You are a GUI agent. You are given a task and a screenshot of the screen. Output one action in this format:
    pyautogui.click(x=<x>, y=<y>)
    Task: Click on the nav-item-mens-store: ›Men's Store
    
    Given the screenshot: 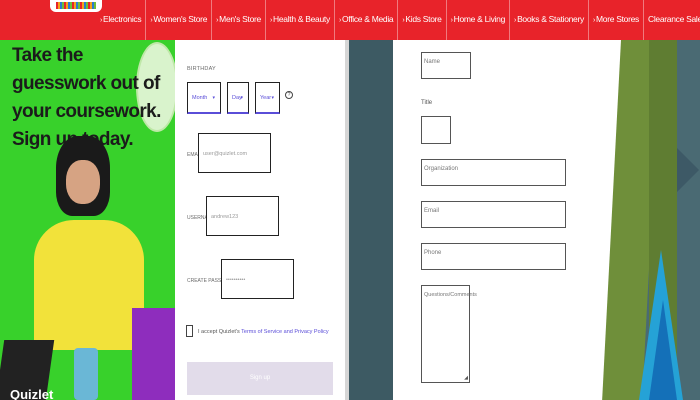 What is the action you would take?
    pyautogui.click(x=238, y=20)
    